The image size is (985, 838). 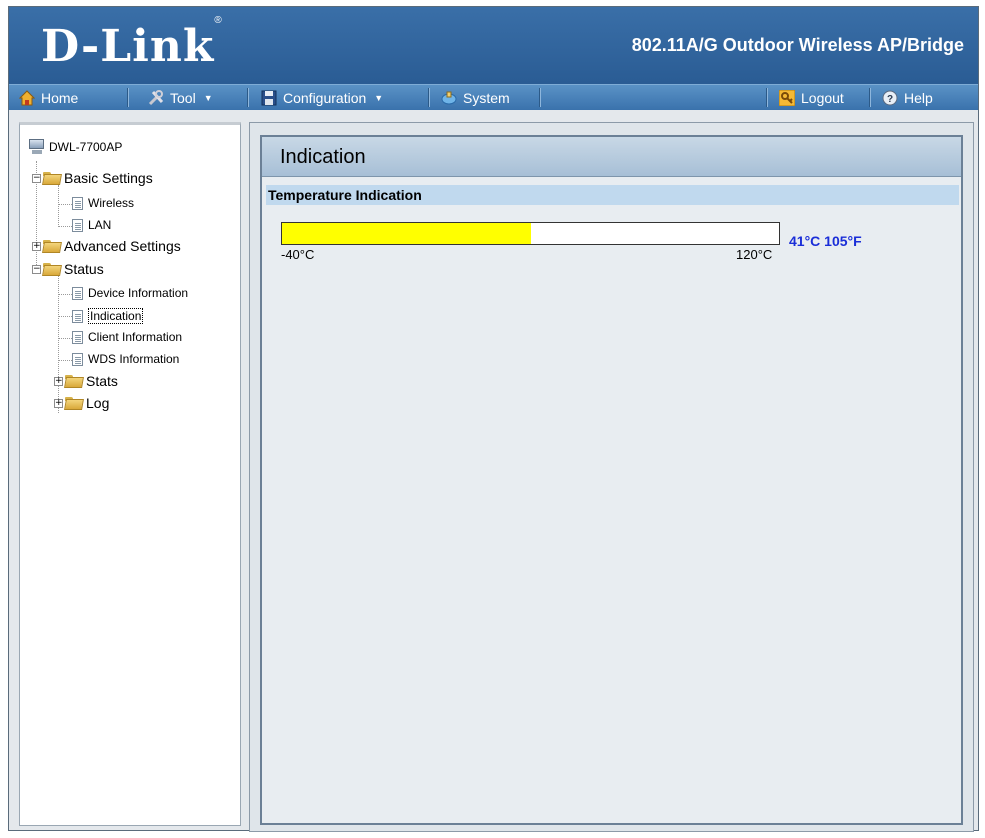 I want to click on system-icon, so click(x=449, y=98).